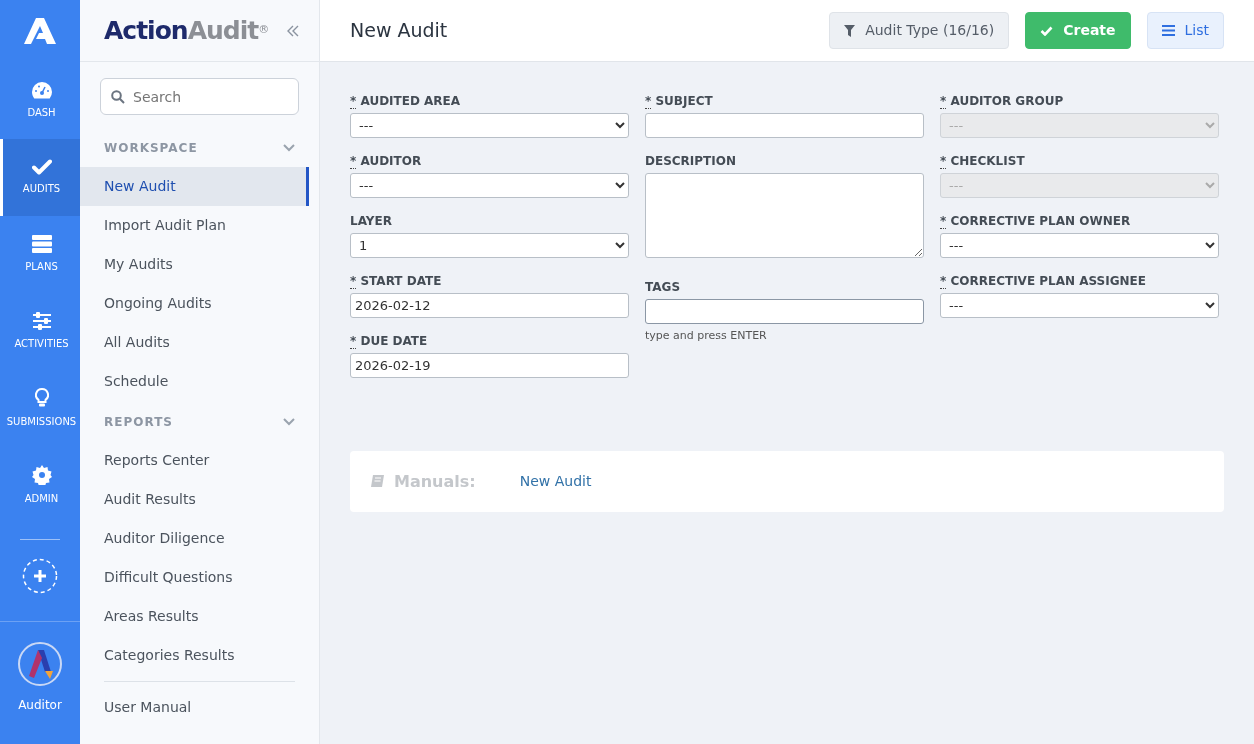 Image resolution: width=1254 pixels, height=744 pixels. I want to click on nav-rail-item: AUDITS, so click(40, 177).